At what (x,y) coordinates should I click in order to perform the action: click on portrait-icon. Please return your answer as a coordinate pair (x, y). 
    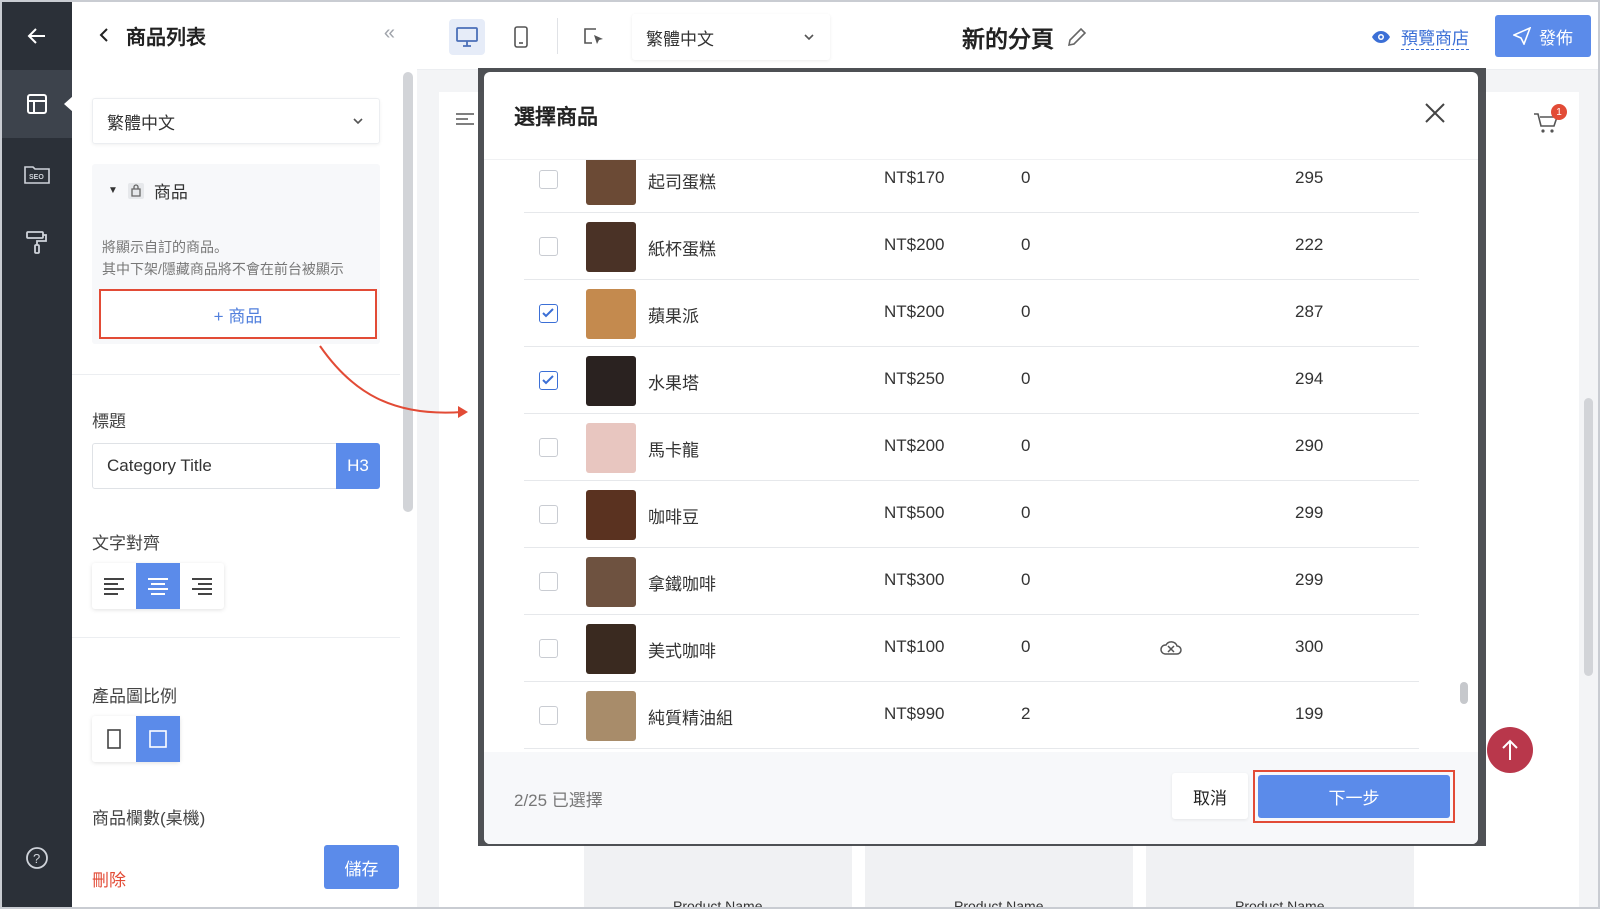
    Looking at the image, I should click on (114, 739).